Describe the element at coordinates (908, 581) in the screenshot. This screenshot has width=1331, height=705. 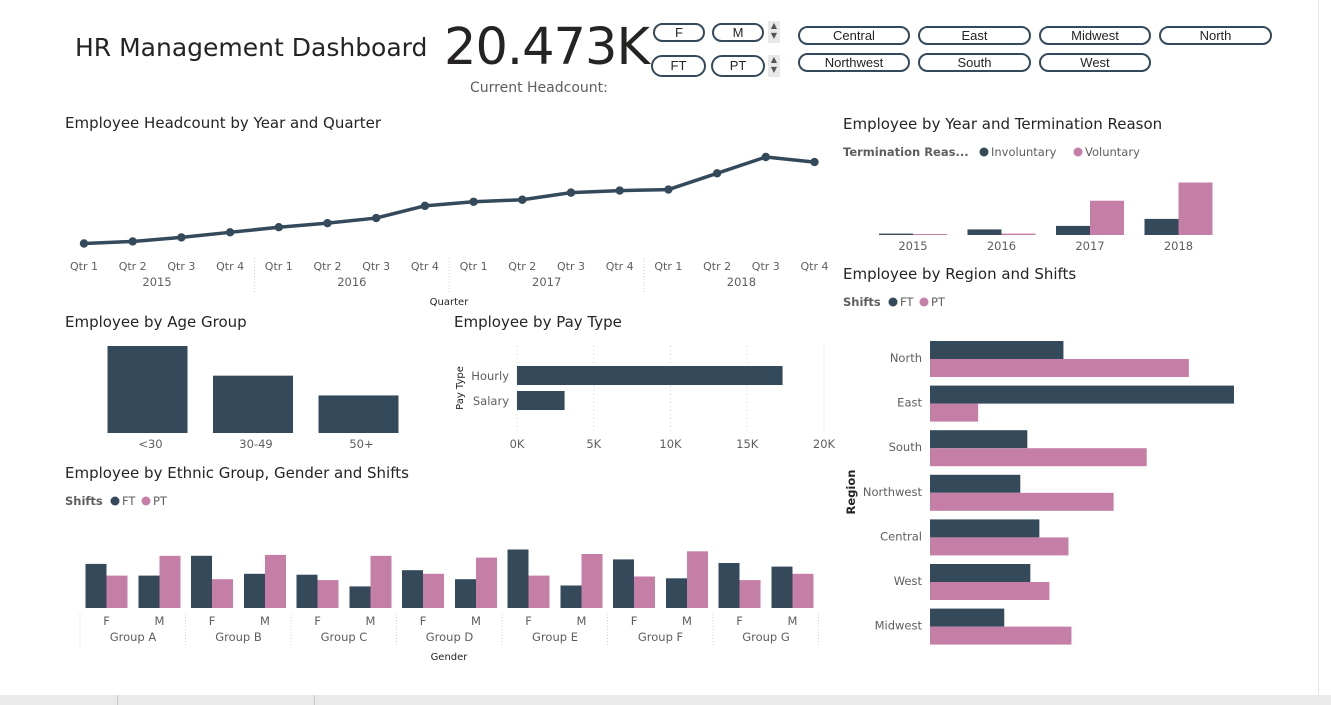
I see `y-tick-label: West` at that location.